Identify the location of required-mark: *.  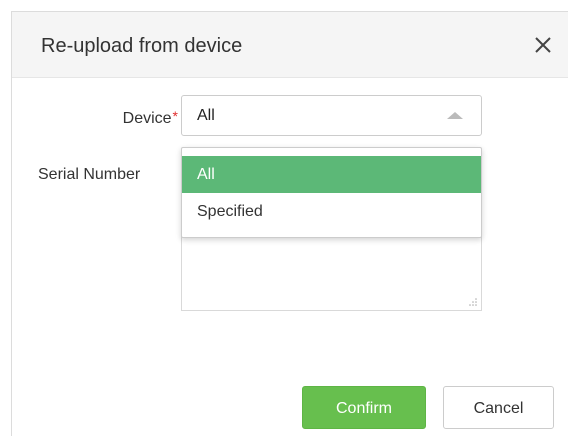
(175, 116).